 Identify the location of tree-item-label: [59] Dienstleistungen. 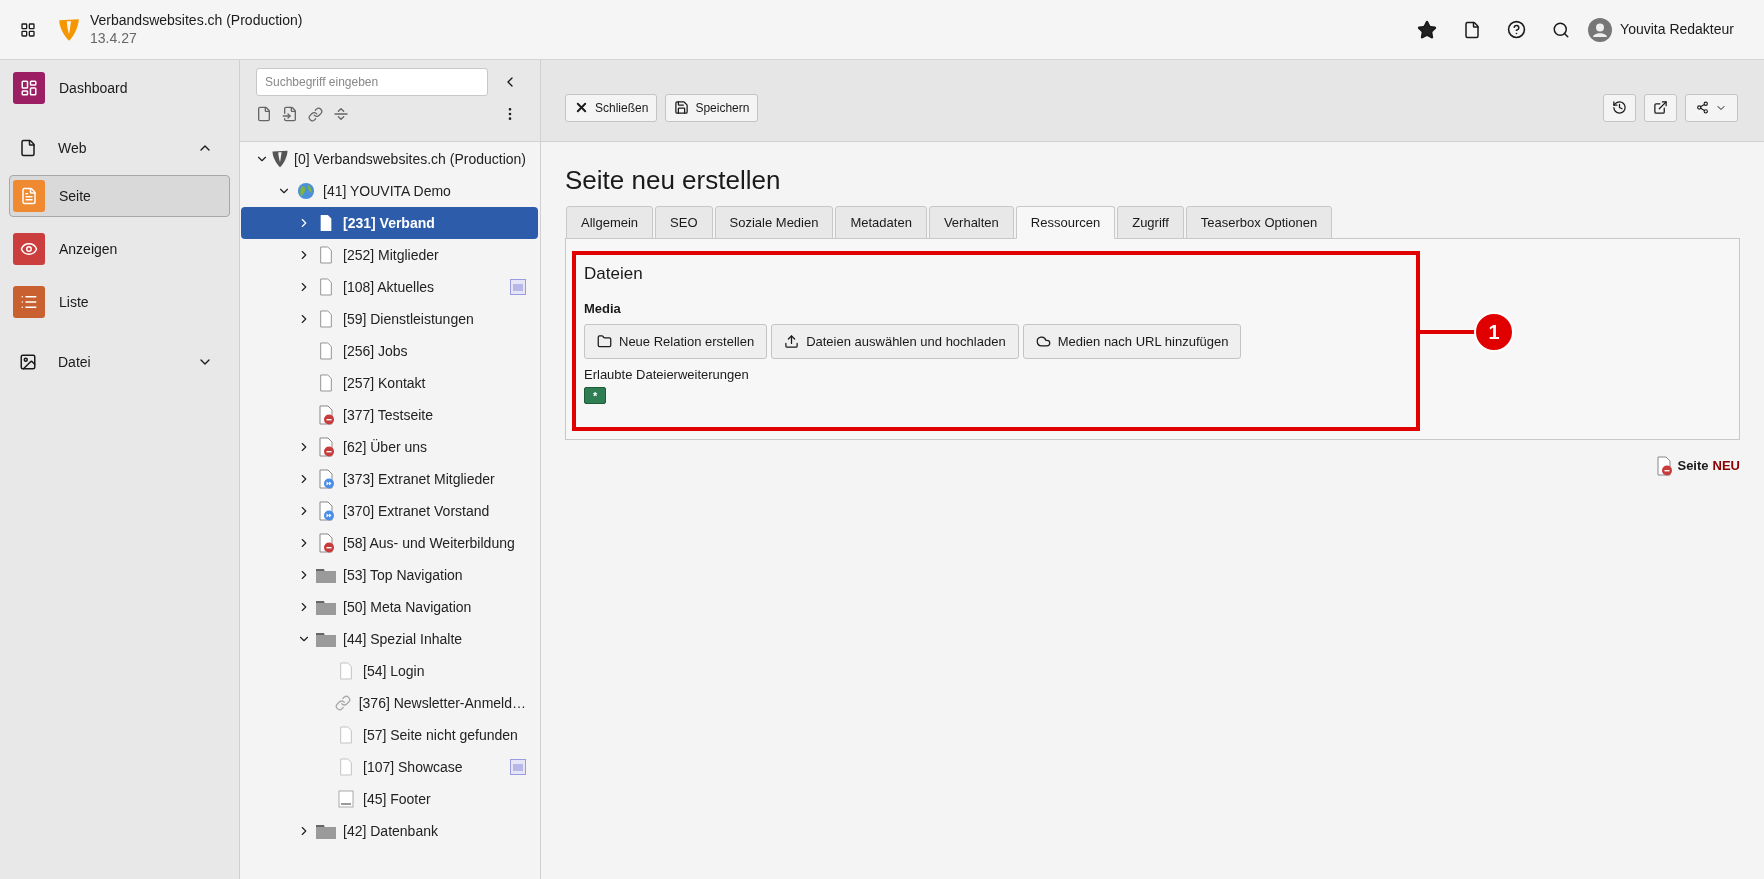
(408, 319).